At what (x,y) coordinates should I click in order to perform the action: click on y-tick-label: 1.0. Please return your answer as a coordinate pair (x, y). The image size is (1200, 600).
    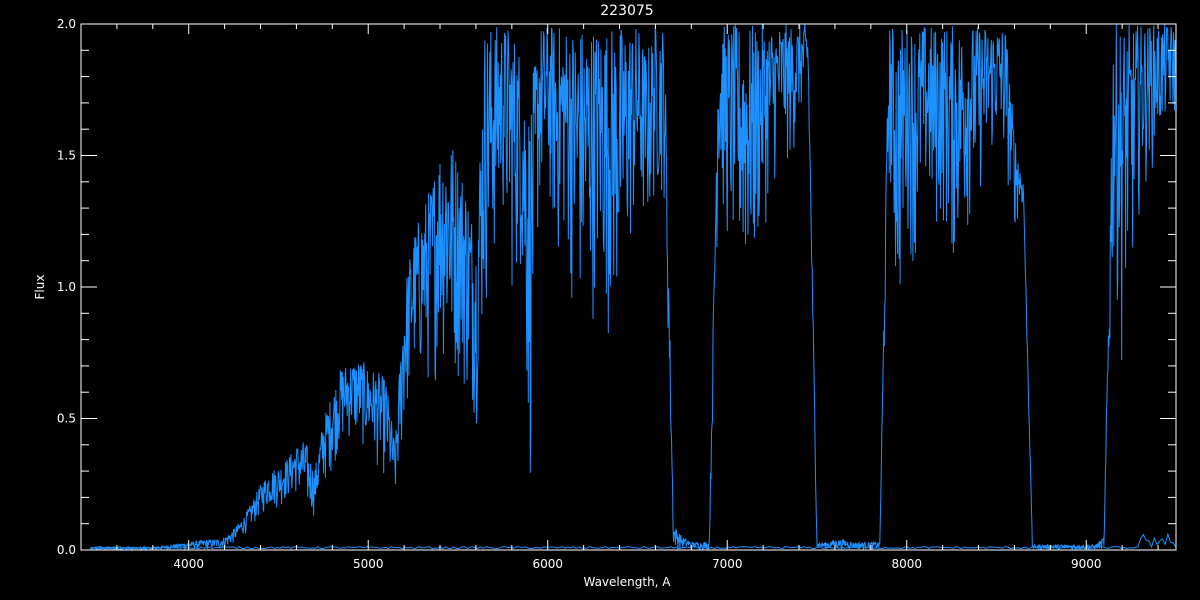
    Looking at the image, I should click on (66, 287).